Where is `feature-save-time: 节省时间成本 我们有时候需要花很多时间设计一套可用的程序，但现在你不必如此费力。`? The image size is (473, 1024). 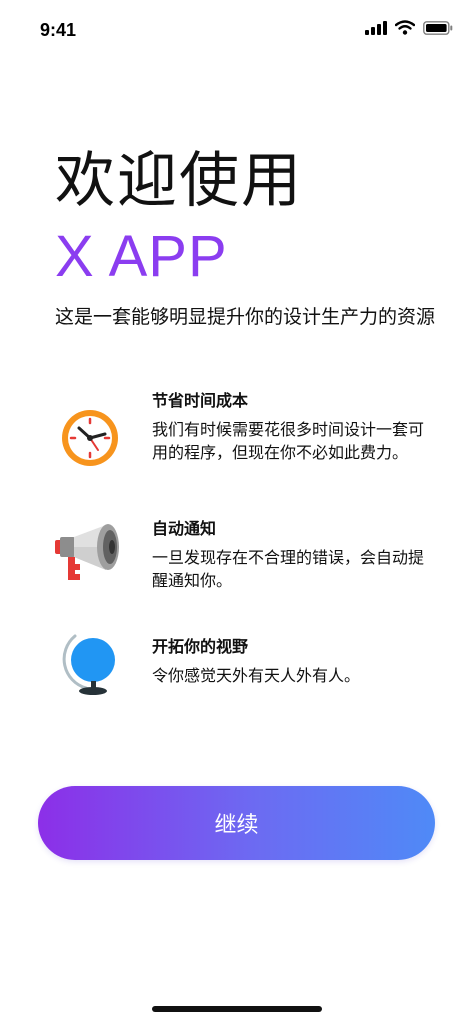
feature-save-time: 节省时间成本 我们有时候需要花很多时间设计一套可用的程序，但现在你不必如此费力。 is located at coordinates (236, 445).